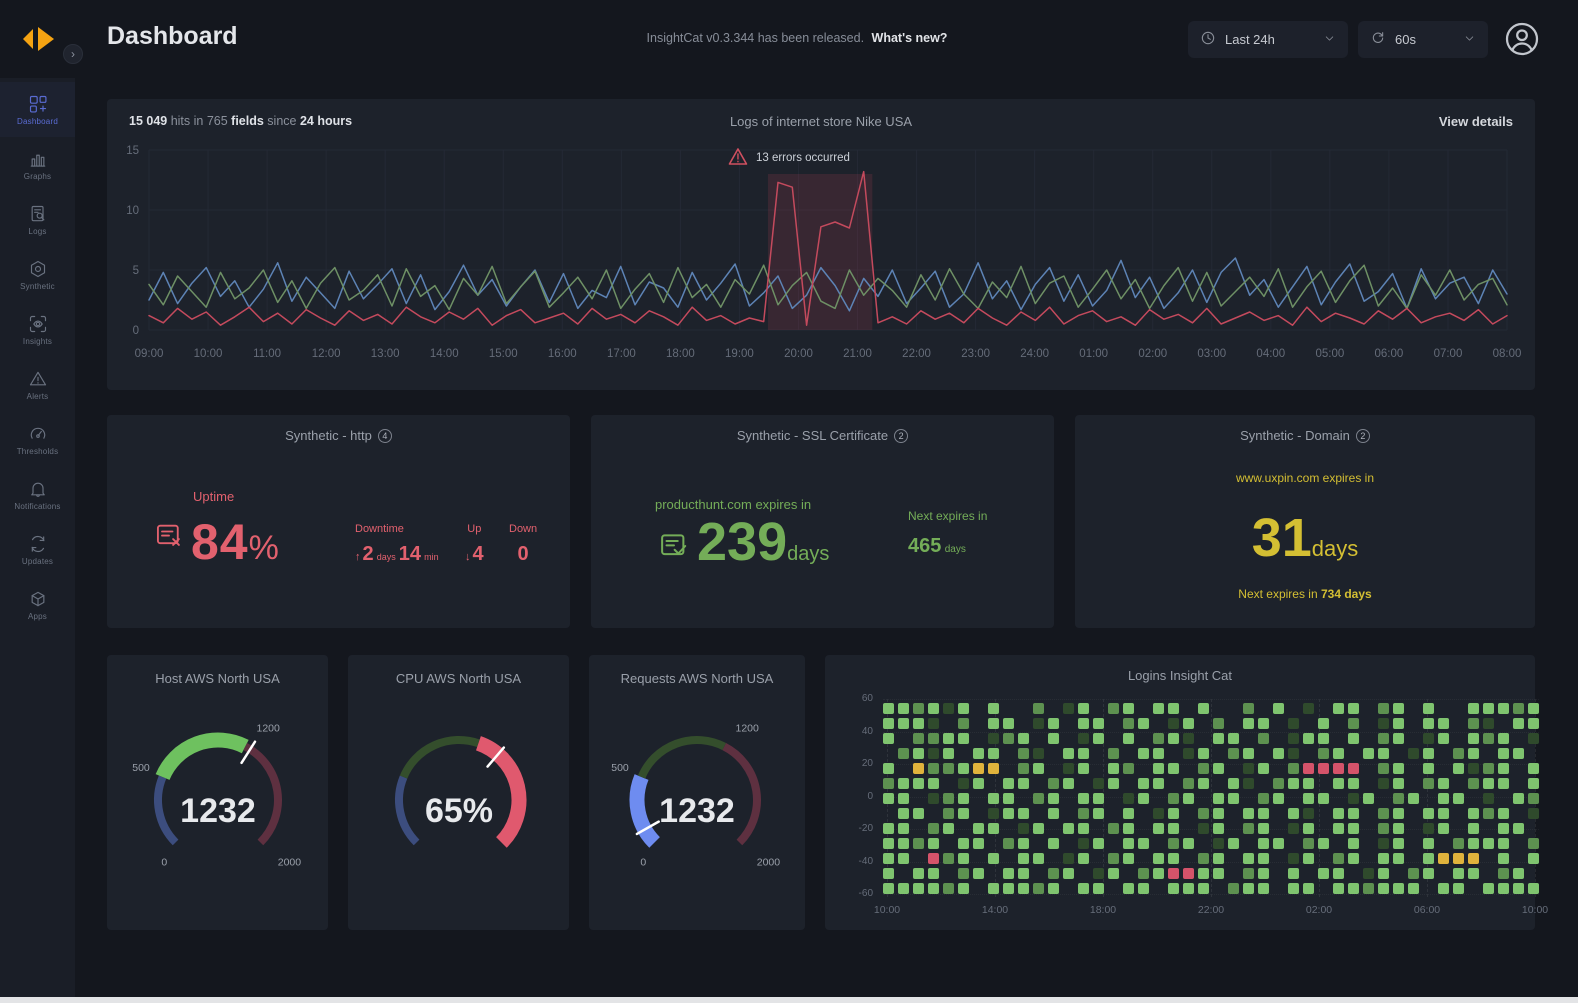  Describe the element at coordinates (37, 219) in the screenshot. I see `sidebar-item-logs: Logs` at that location.